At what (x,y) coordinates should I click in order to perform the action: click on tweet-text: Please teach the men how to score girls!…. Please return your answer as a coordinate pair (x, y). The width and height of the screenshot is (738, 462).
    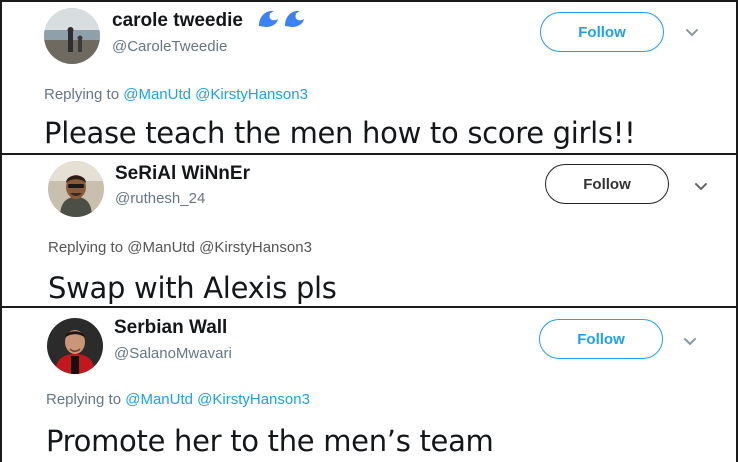
    Looking at the image, I should click on (340, 133).